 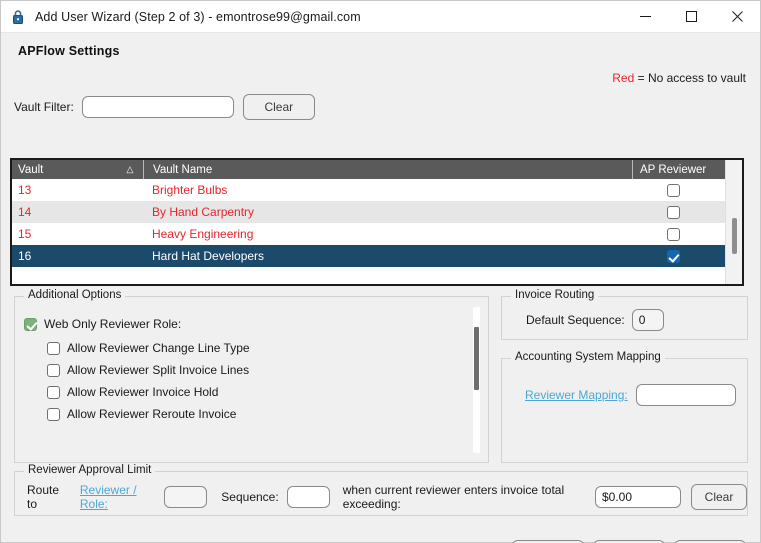 What do you see at coordinates (30, 324) in the screenshot?
I see `web-only-reviewer-role-checkbox` at bounding box center [30, 324].